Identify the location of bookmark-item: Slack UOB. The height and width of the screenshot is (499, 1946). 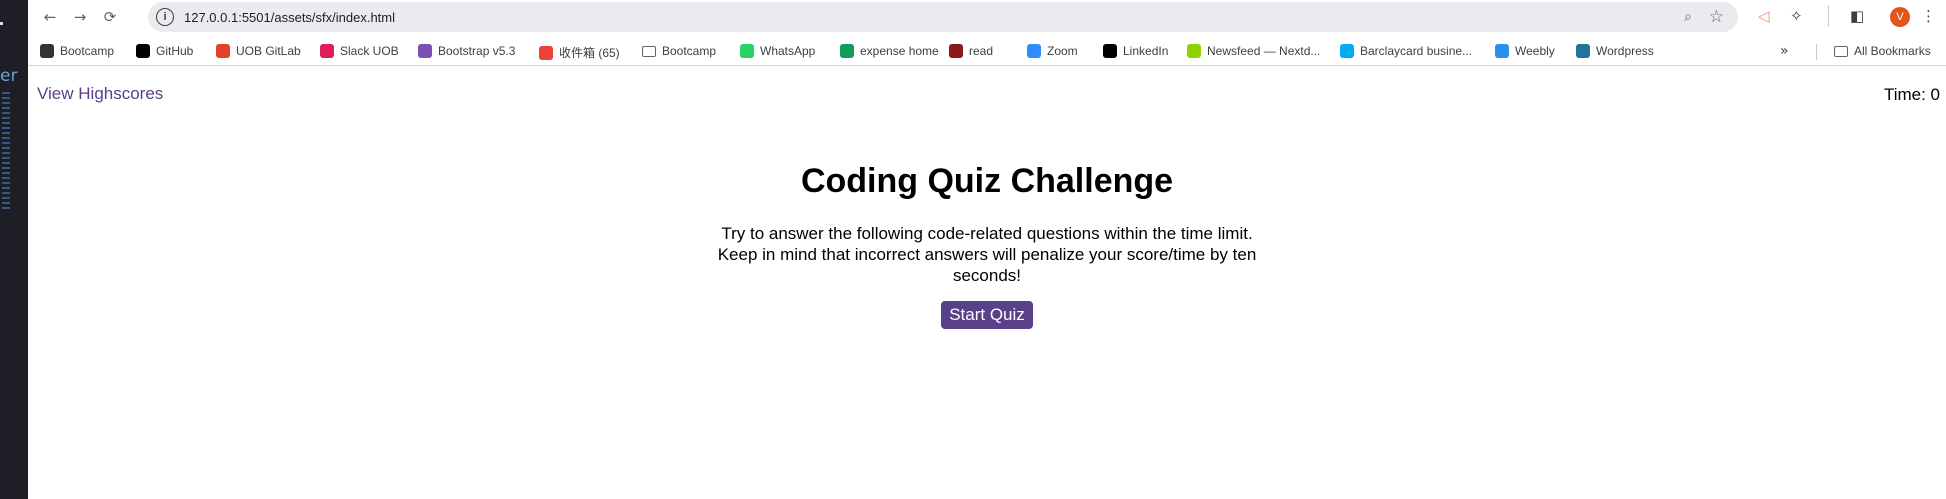
(359, 51).